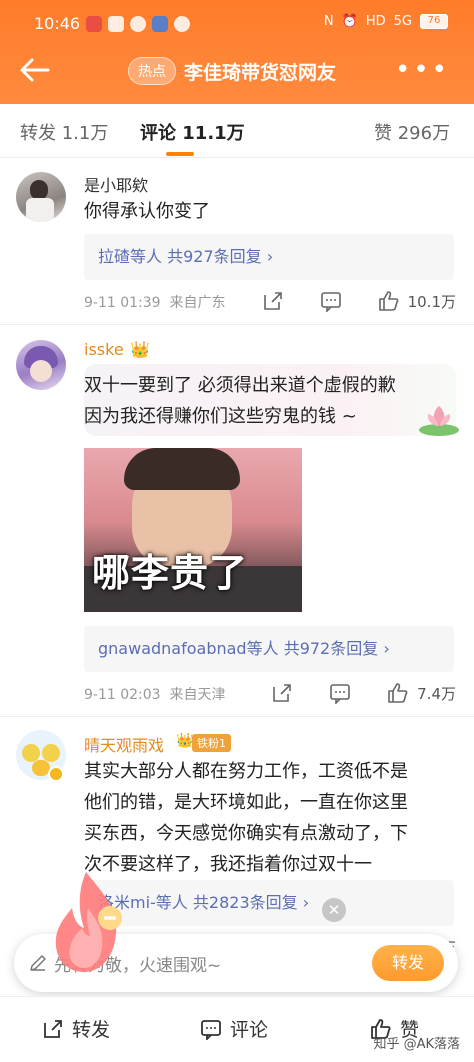  I want to click on replies-link: 洛米mi-等人 共2823条回复 ›, so click(269, 903).